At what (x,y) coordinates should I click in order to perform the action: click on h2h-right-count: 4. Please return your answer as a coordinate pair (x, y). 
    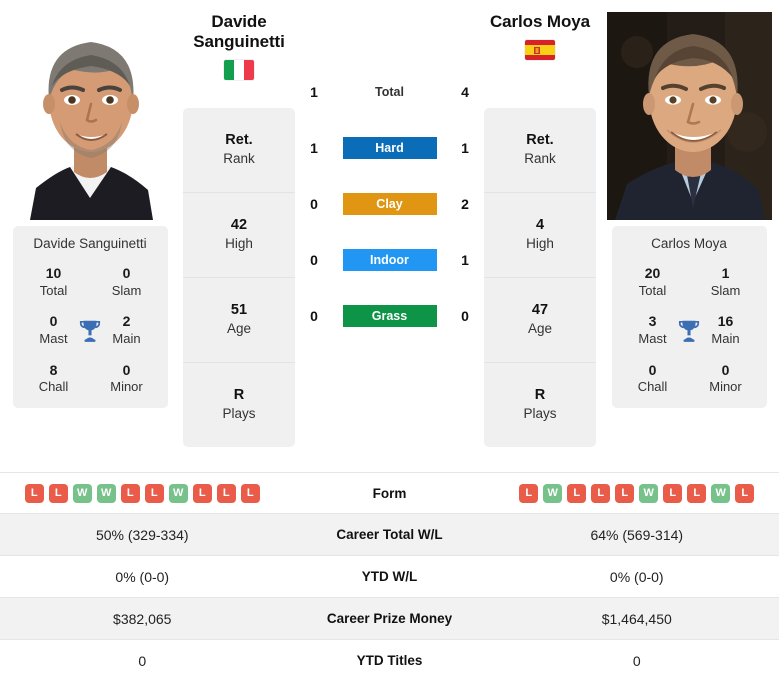
    Looking at the image, I should click on (465, 92).